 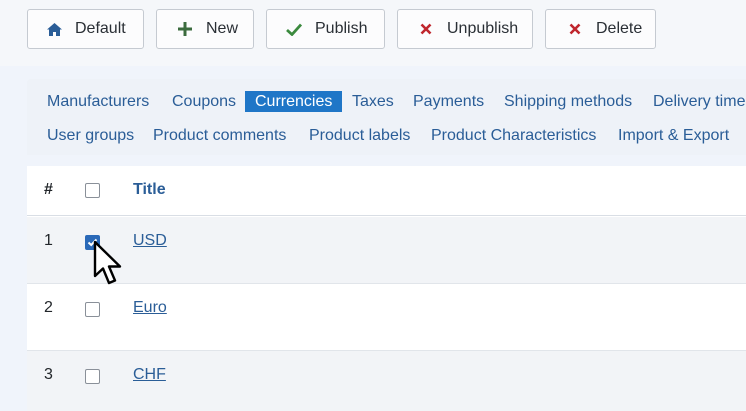 I want to click on check-icon, so click(x=294, y=29).